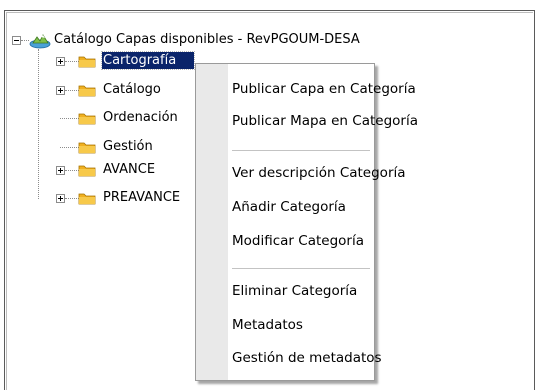  Describe the element at coordinates (129, 169) in the screenshot. I see `tree-item-avance: AVANCE` at that location.